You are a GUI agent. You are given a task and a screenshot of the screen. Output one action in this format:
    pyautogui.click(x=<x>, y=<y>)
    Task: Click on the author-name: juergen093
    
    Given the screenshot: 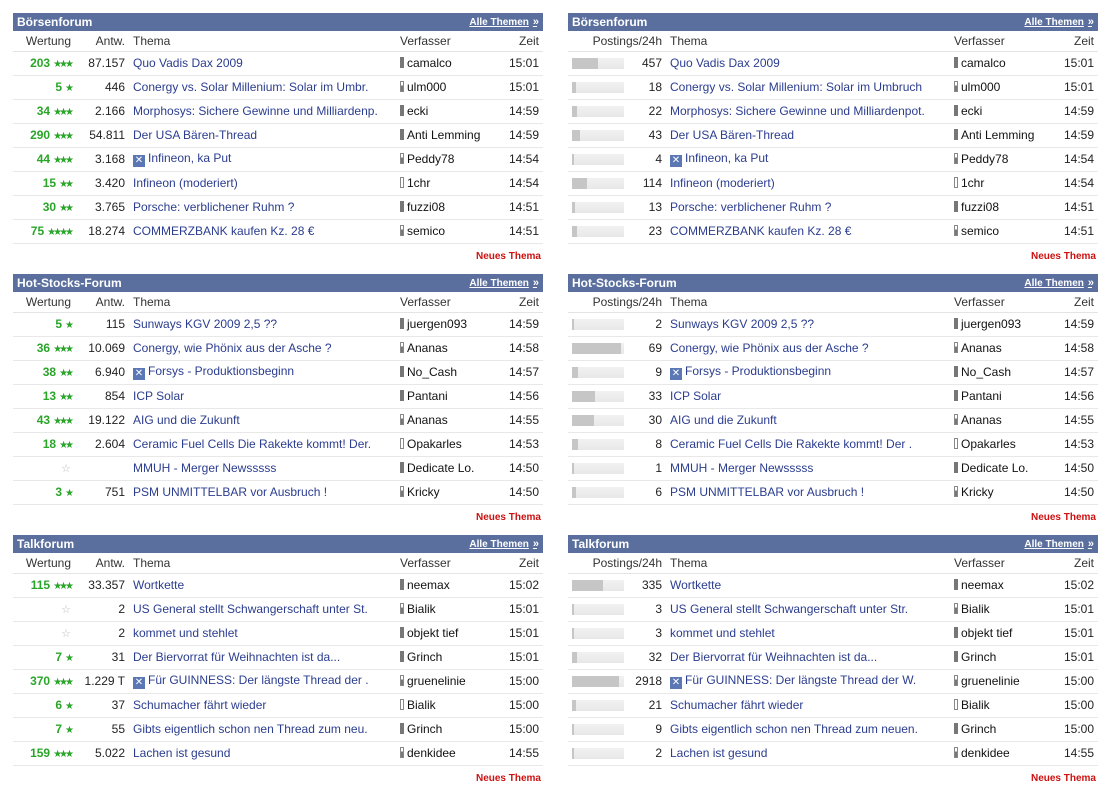 What is the action you would take?
    pyautogui.click(x=991, y=324)
    